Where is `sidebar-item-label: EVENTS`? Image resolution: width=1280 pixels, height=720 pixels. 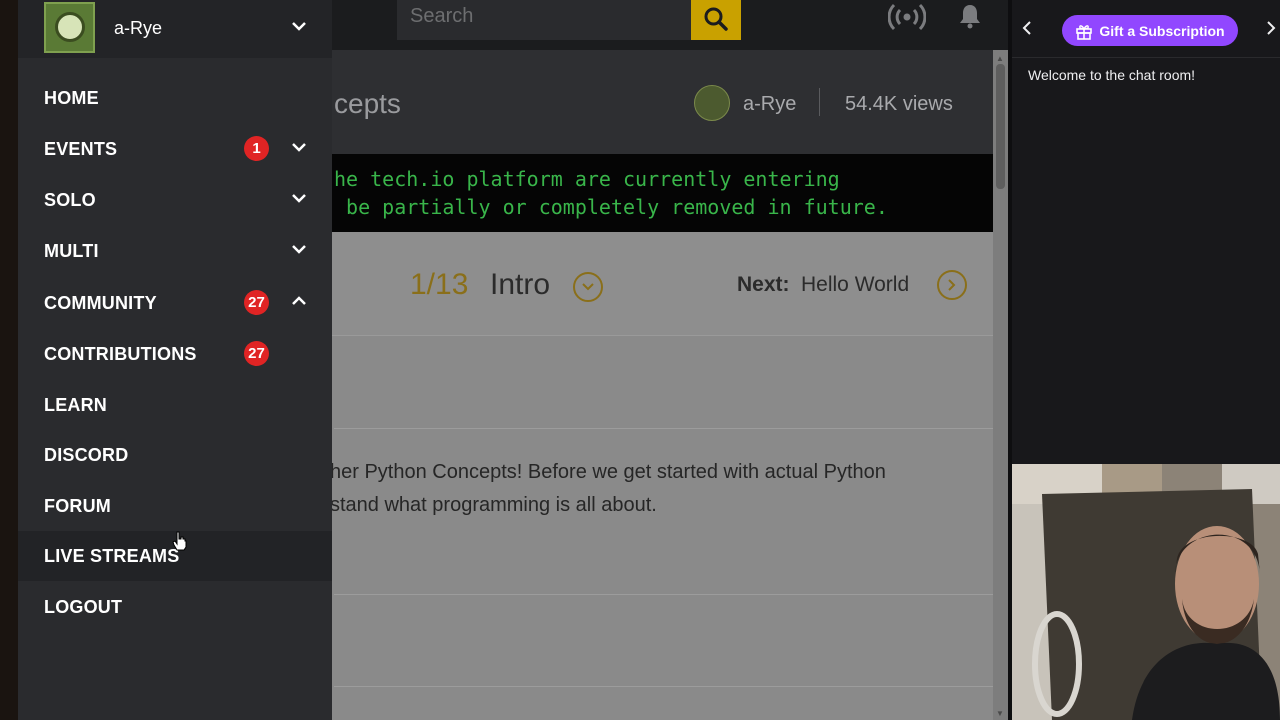 sidebar-item-label: EVENTS is located at coordinates (81, 149).